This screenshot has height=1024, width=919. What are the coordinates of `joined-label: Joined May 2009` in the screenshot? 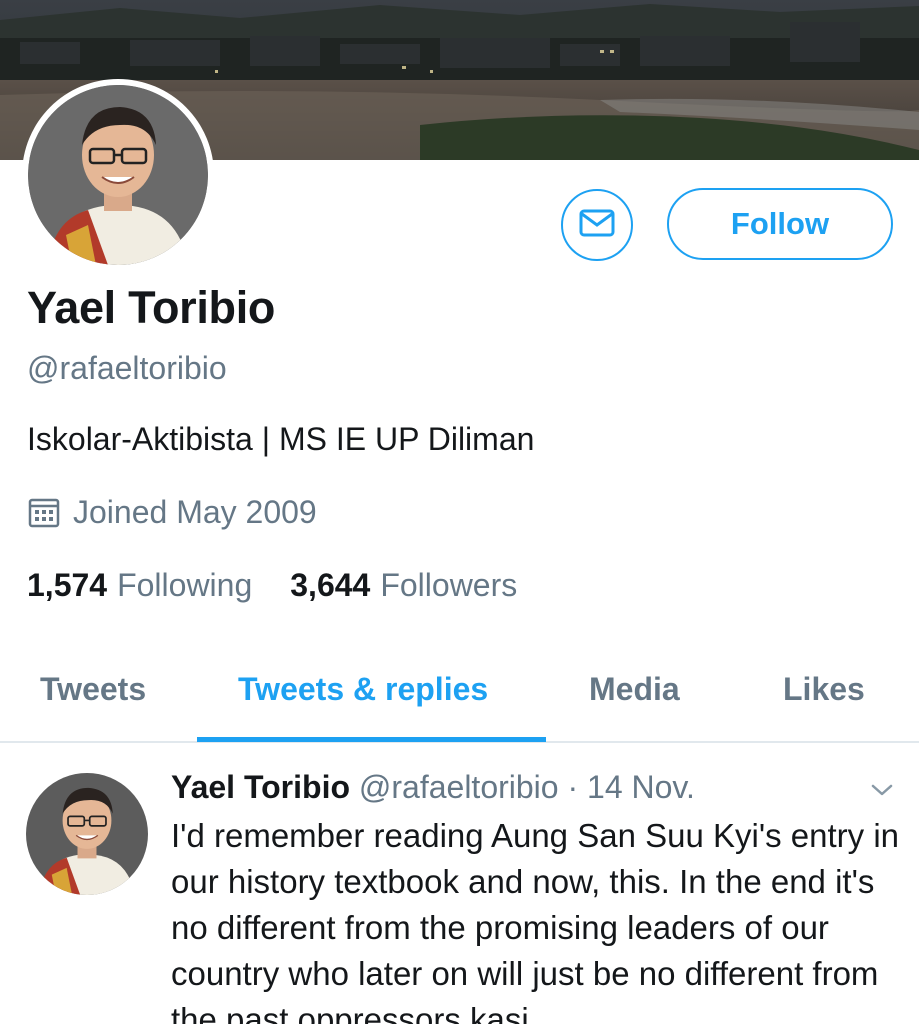 It's located at (195, 512).